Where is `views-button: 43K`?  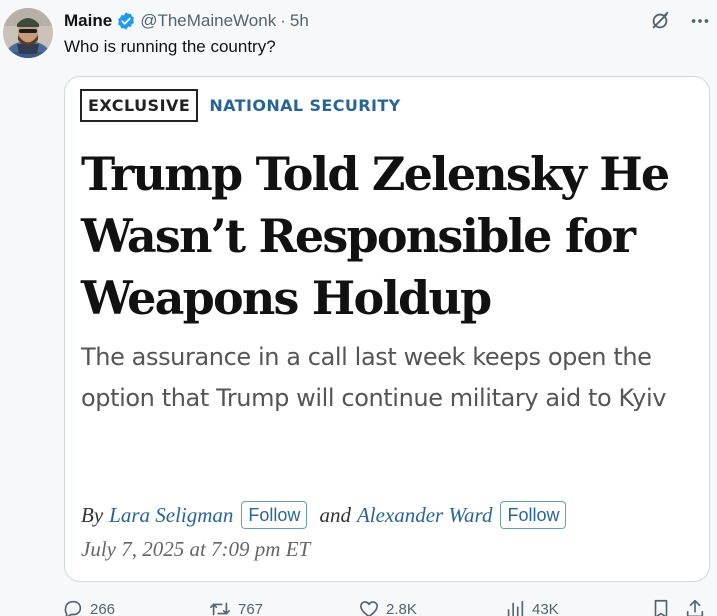 views-button: 43K is located at coordinates (531, 607).